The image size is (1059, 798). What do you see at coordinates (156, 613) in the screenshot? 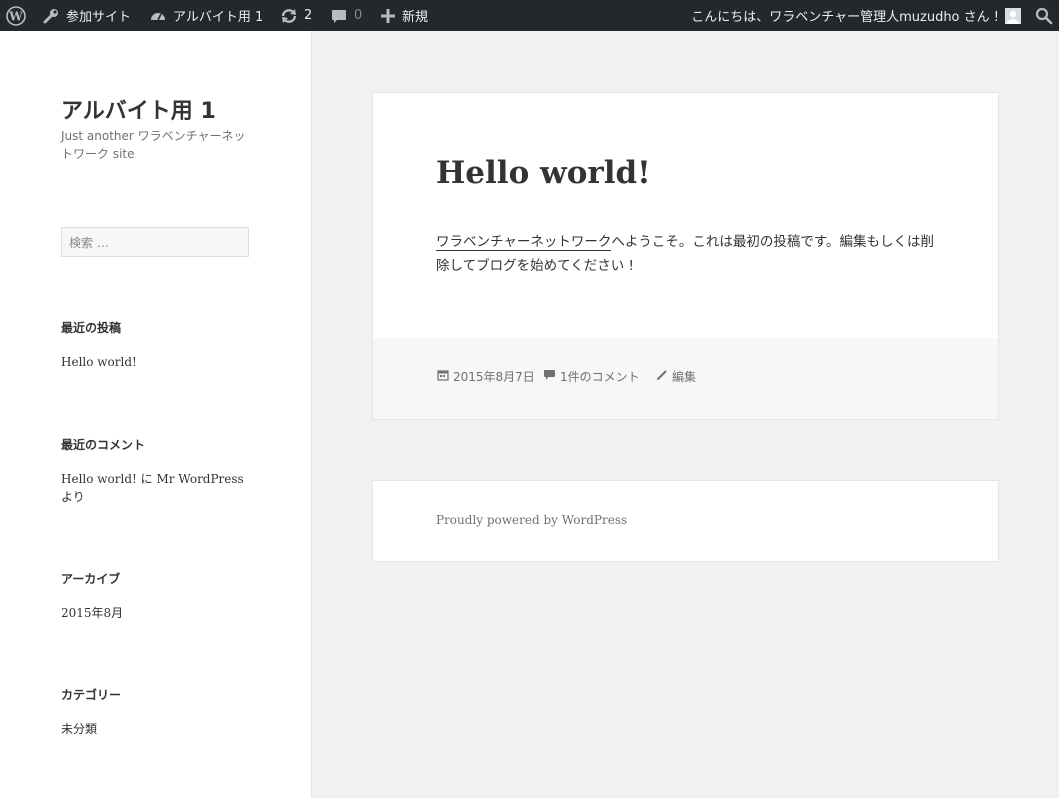
I see `archive-link: 2015年8月` at bounding box center [156, 613].